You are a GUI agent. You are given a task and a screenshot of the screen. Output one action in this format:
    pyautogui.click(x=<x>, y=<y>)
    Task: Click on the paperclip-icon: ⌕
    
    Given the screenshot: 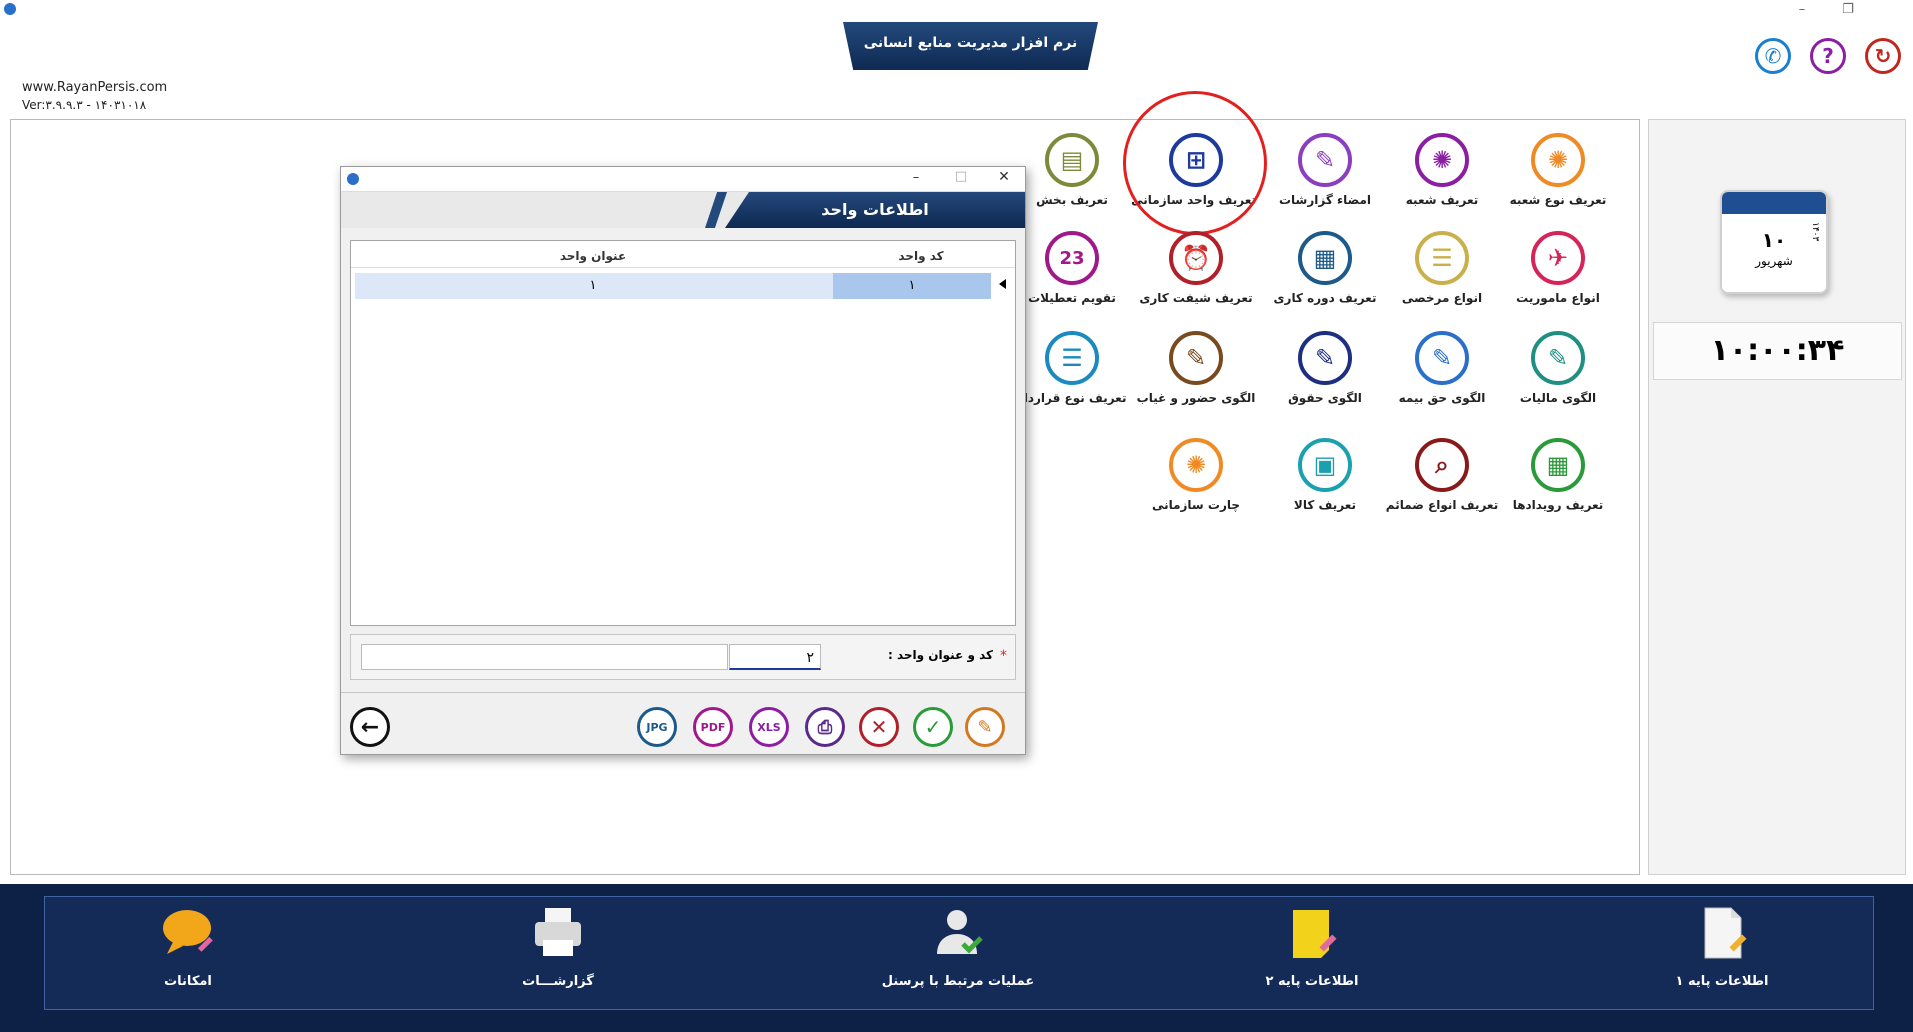 What is the action you would take?
    pyautogui.click(x=1442, y=465)
    